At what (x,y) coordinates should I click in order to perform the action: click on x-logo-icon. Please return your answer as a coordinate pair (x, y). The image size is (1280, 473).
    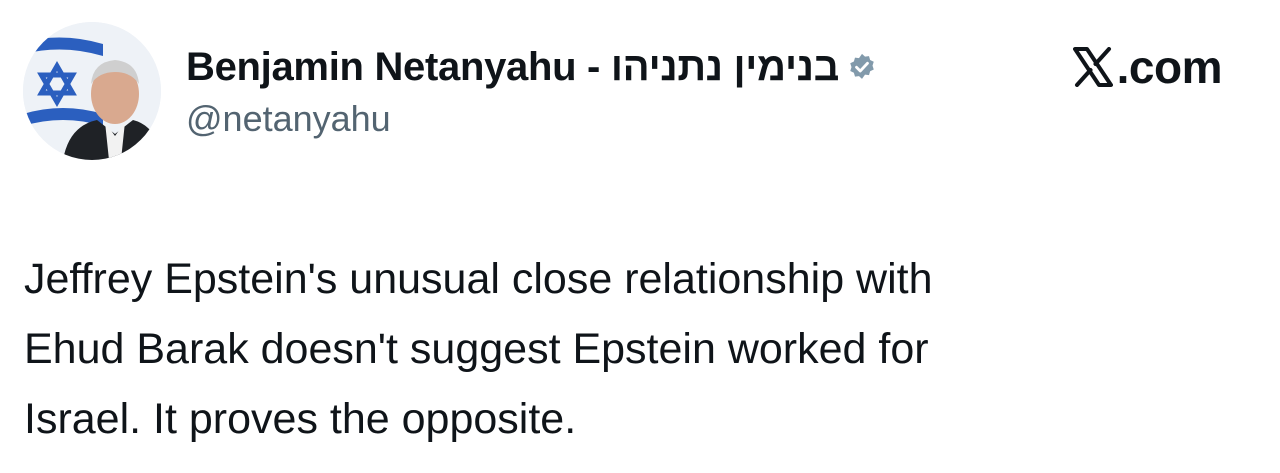
    Looking at the image, I should click on (1092, 67).